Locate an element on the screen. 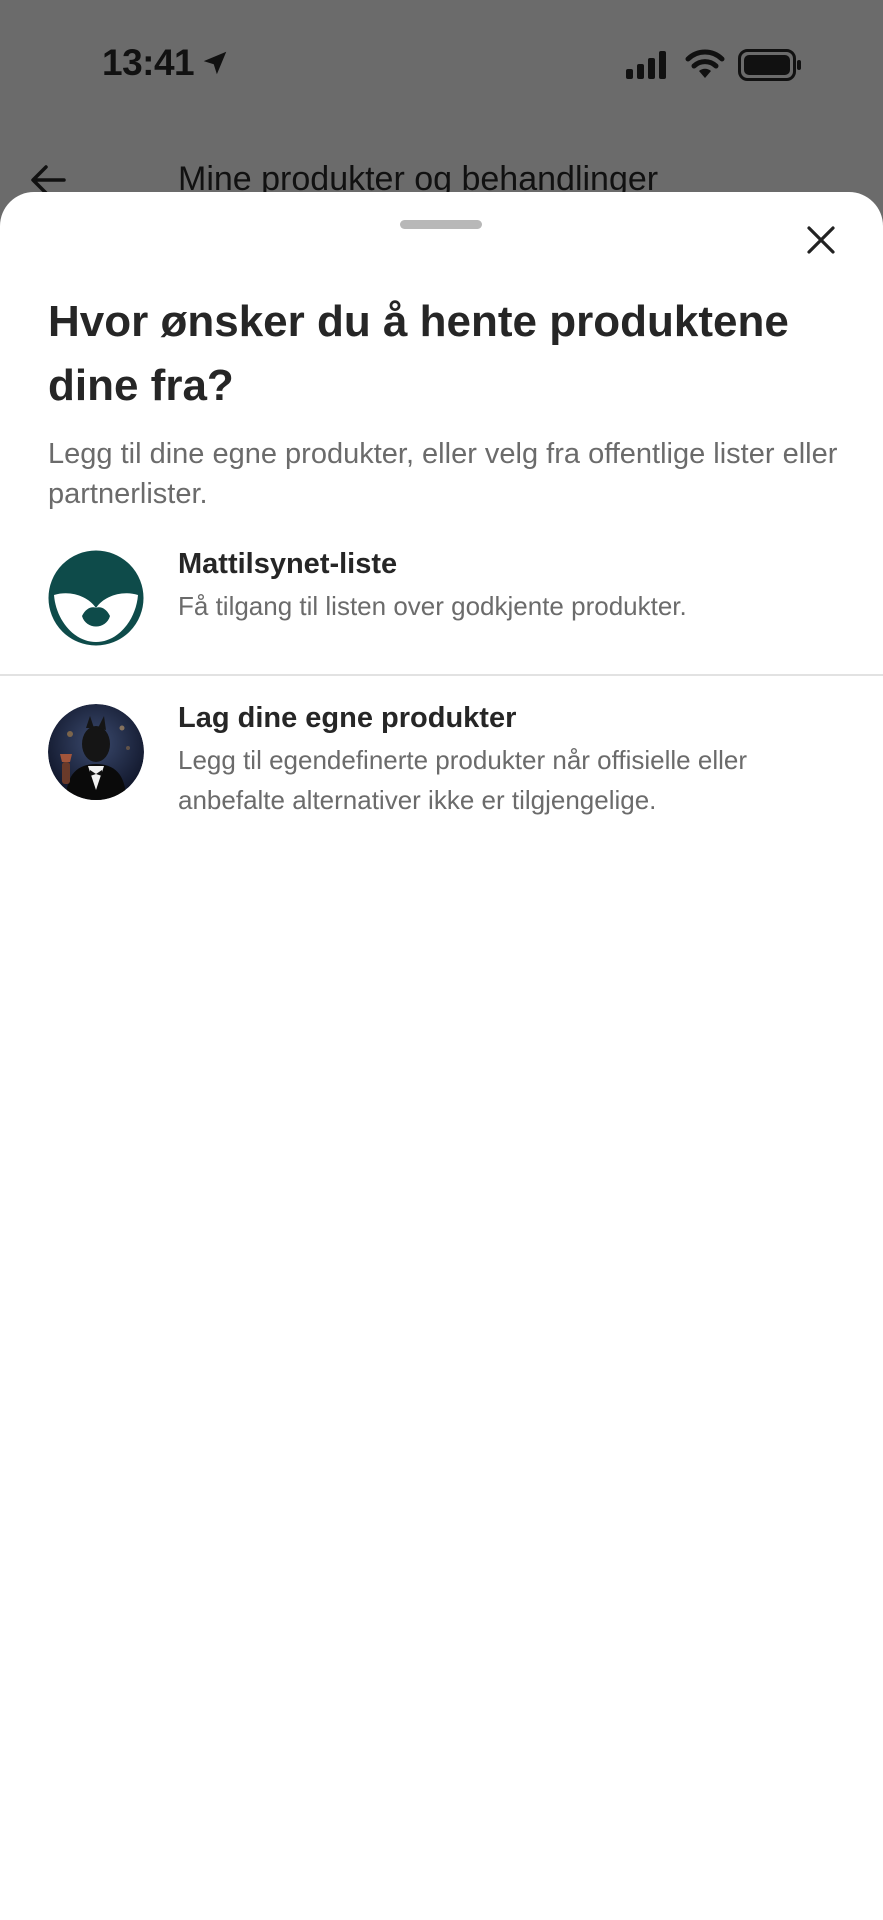  option-title: Lag dine egne produkter is located at coordinates (347, 718).